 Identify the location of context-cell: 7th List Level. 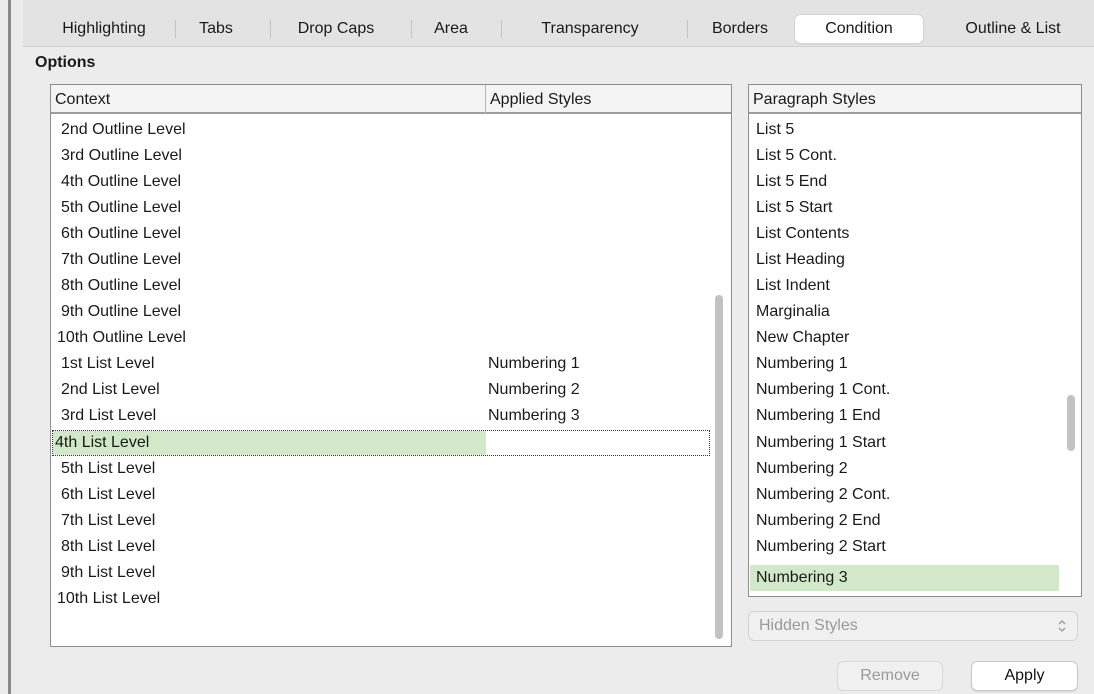
(108, 520).